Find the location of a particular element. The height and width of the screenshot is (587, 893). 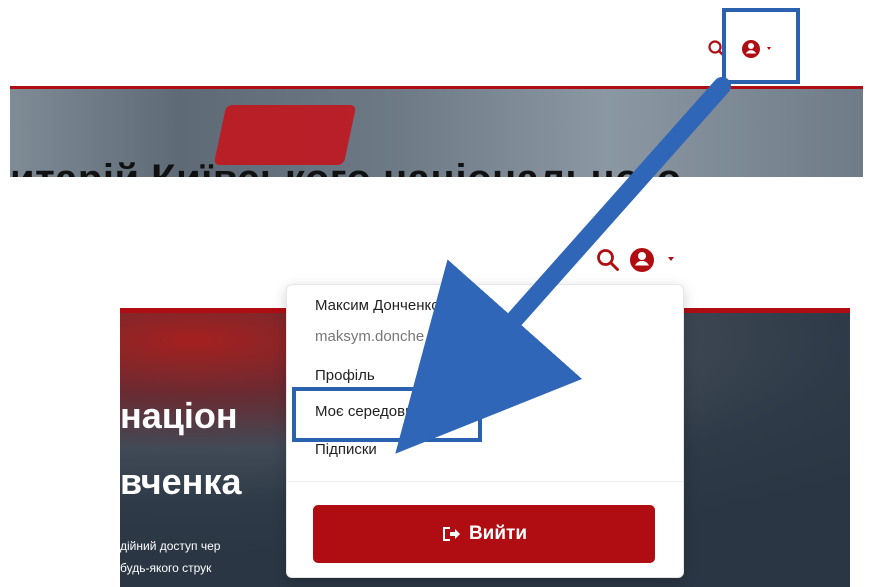

search-icon is located at coordinates (608, 260).